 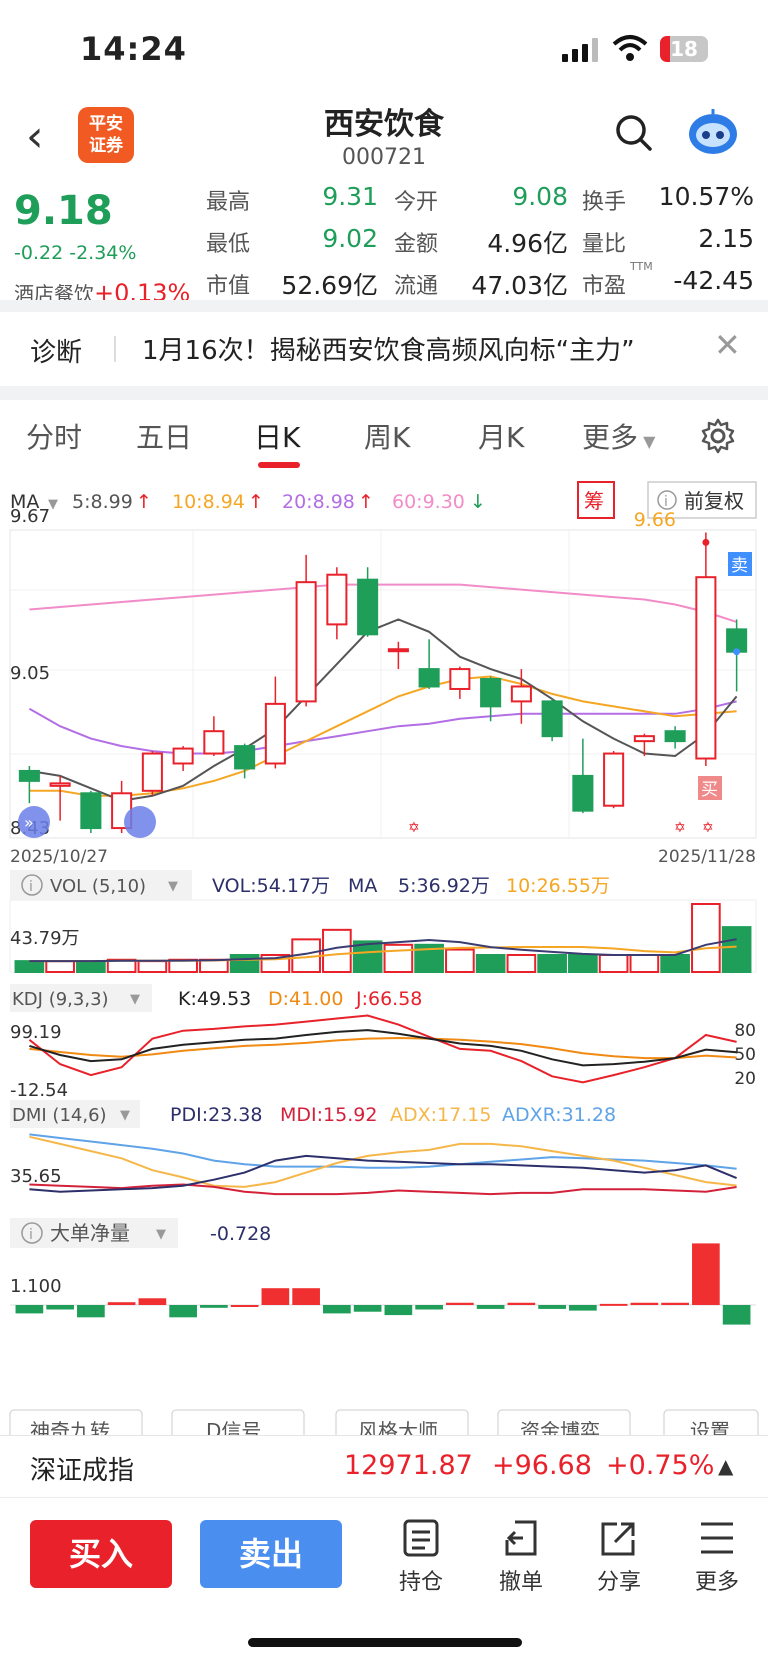 What do you see at coordinates (30, 516) in the screenshot?
I see `y-axis-max: 9.67` at bounding box center [30, 516].